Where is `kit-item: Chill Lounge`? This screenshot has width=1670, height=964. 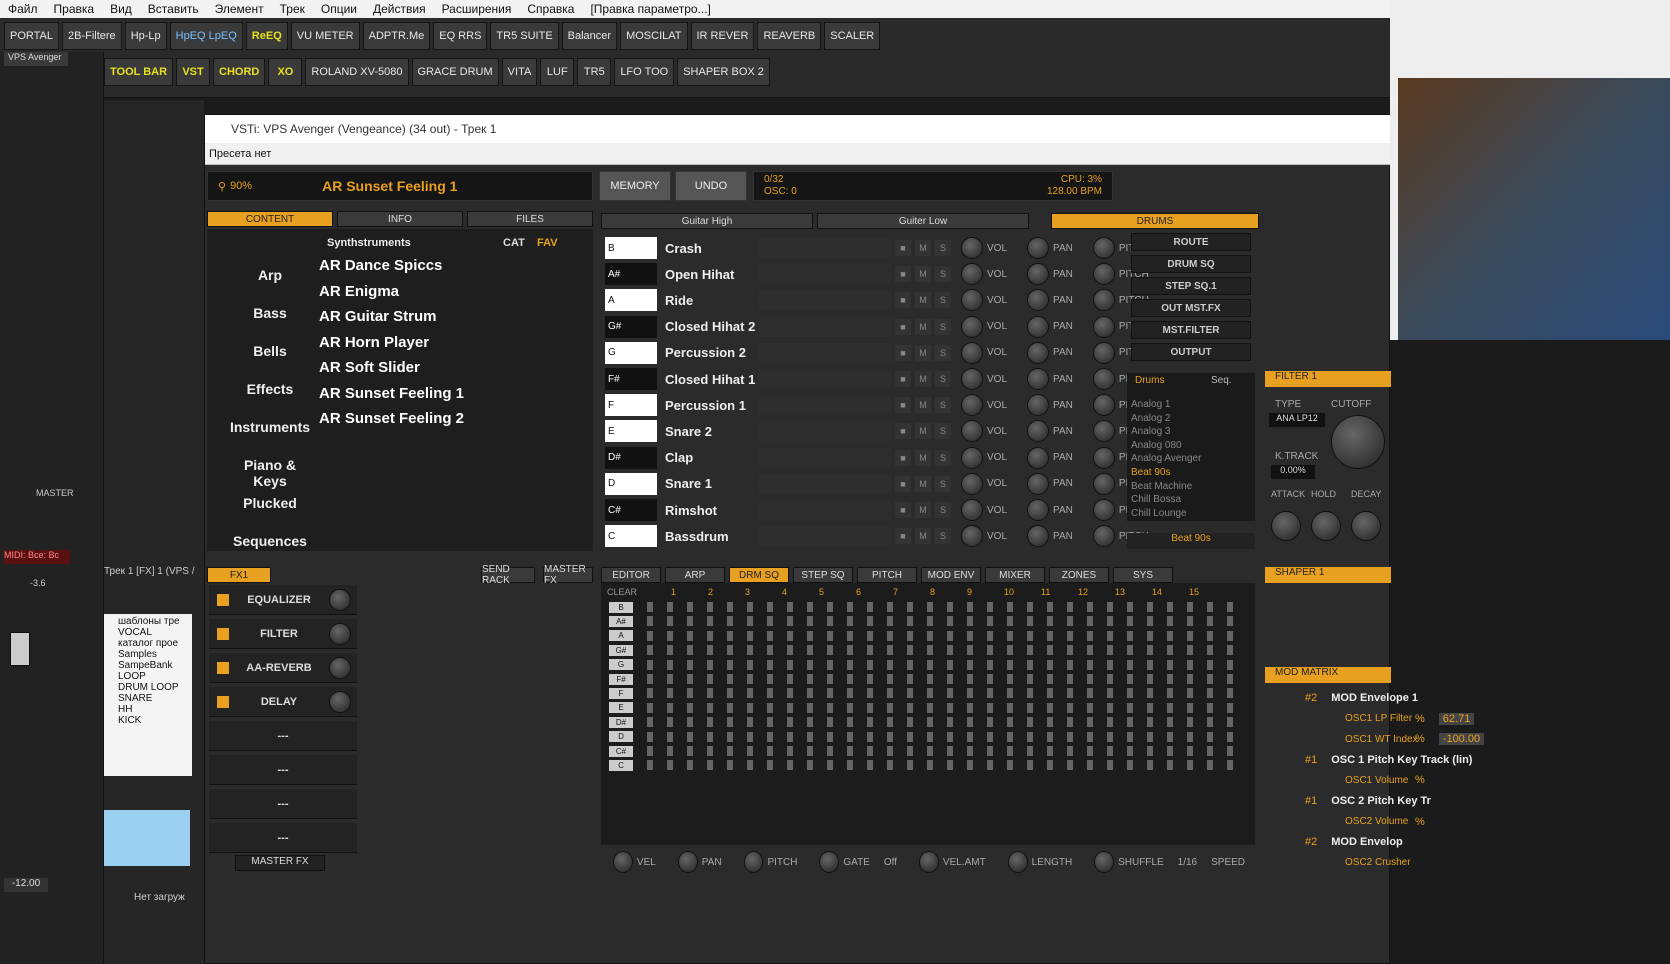
kit-item: Chill Lounge is located at coordinates (1166, 515).